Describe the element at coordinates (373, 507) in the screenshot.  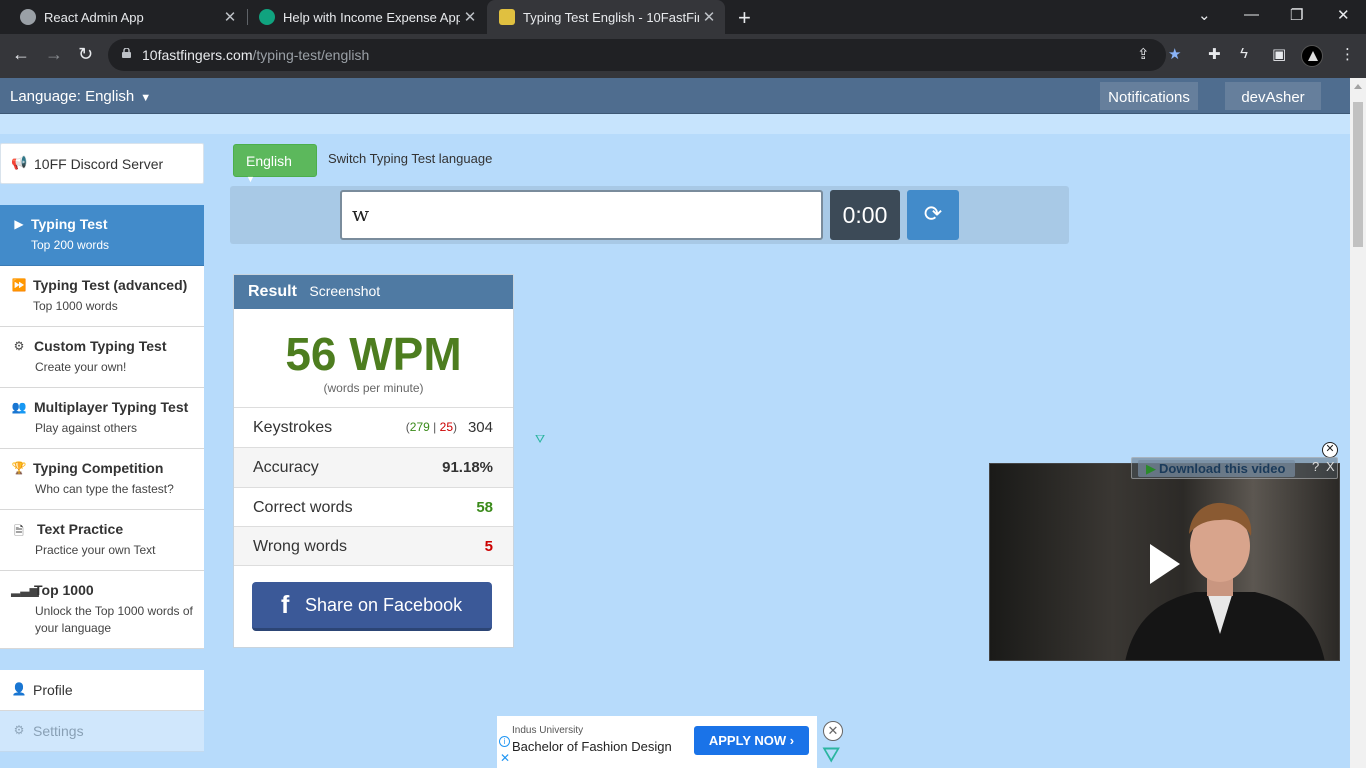
I see `correct-words-row: Correct words 58` at that location.